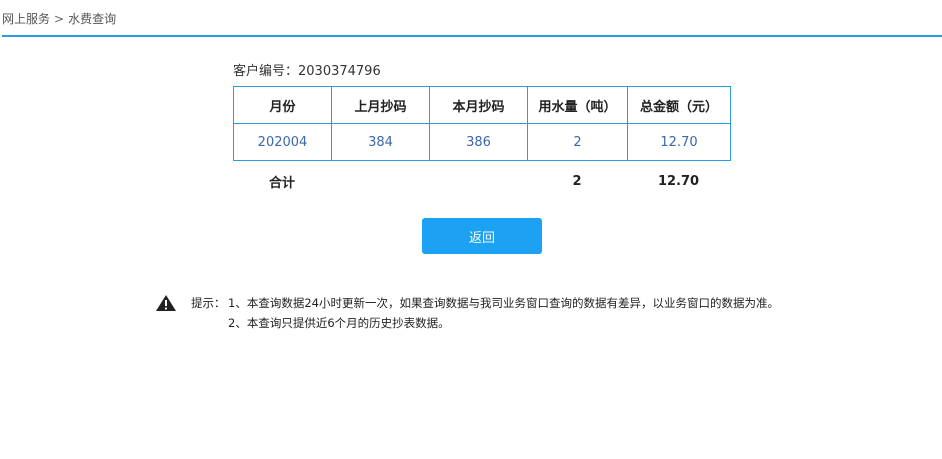 This screenshot has width=942, height=459. Describe the element at coordinates (339, 71) in the screenshot. I see `customer-number: 2030374796` at that location.